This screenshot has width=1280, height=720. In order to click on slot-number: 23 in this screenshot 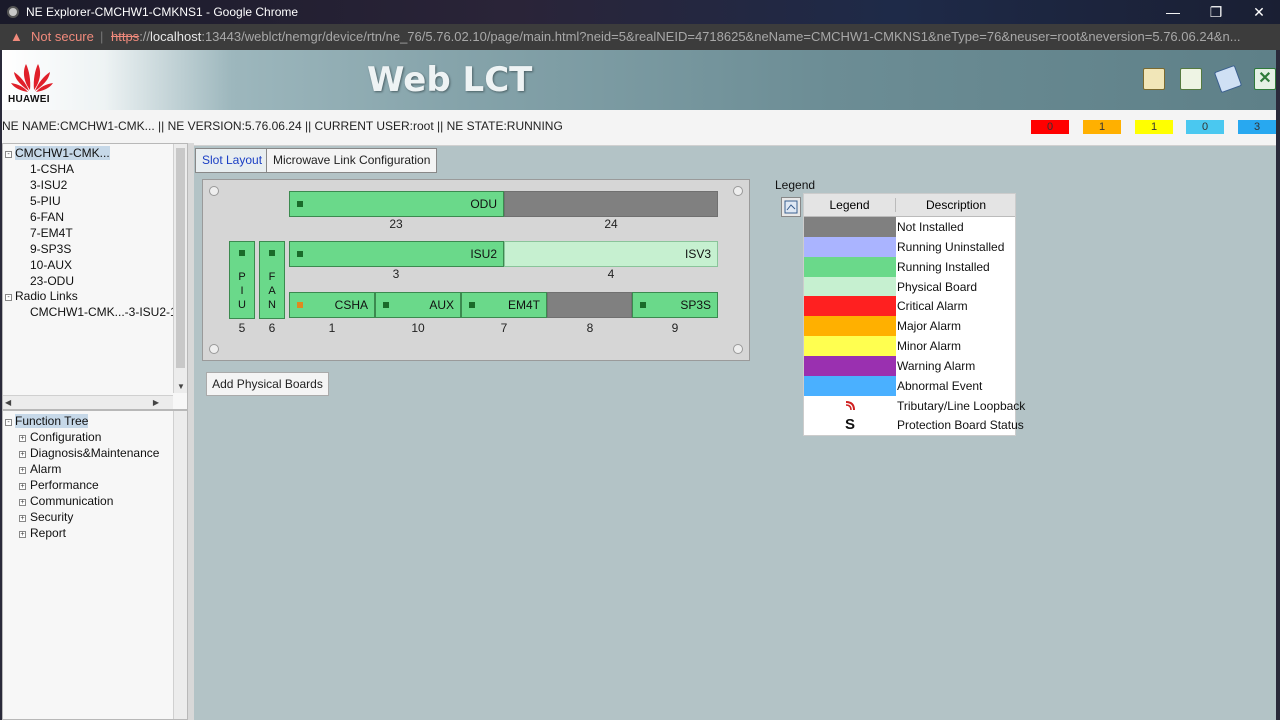, I will do `click(396, 224)`.